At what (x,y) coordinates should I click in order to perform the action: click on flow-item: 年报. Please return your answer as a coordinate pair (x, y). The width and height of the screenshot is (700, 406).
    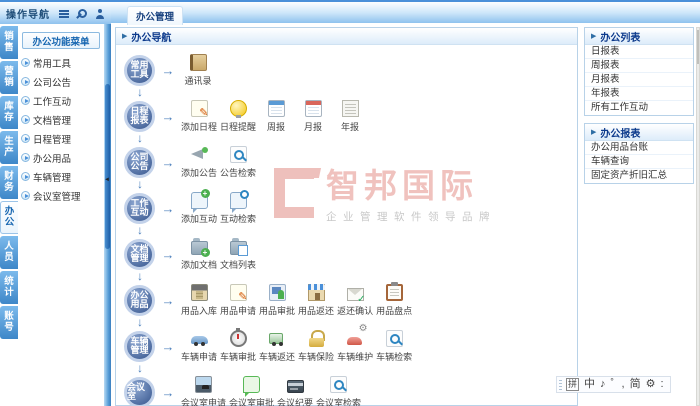
    Looking at the image, I should click on (350, 116).